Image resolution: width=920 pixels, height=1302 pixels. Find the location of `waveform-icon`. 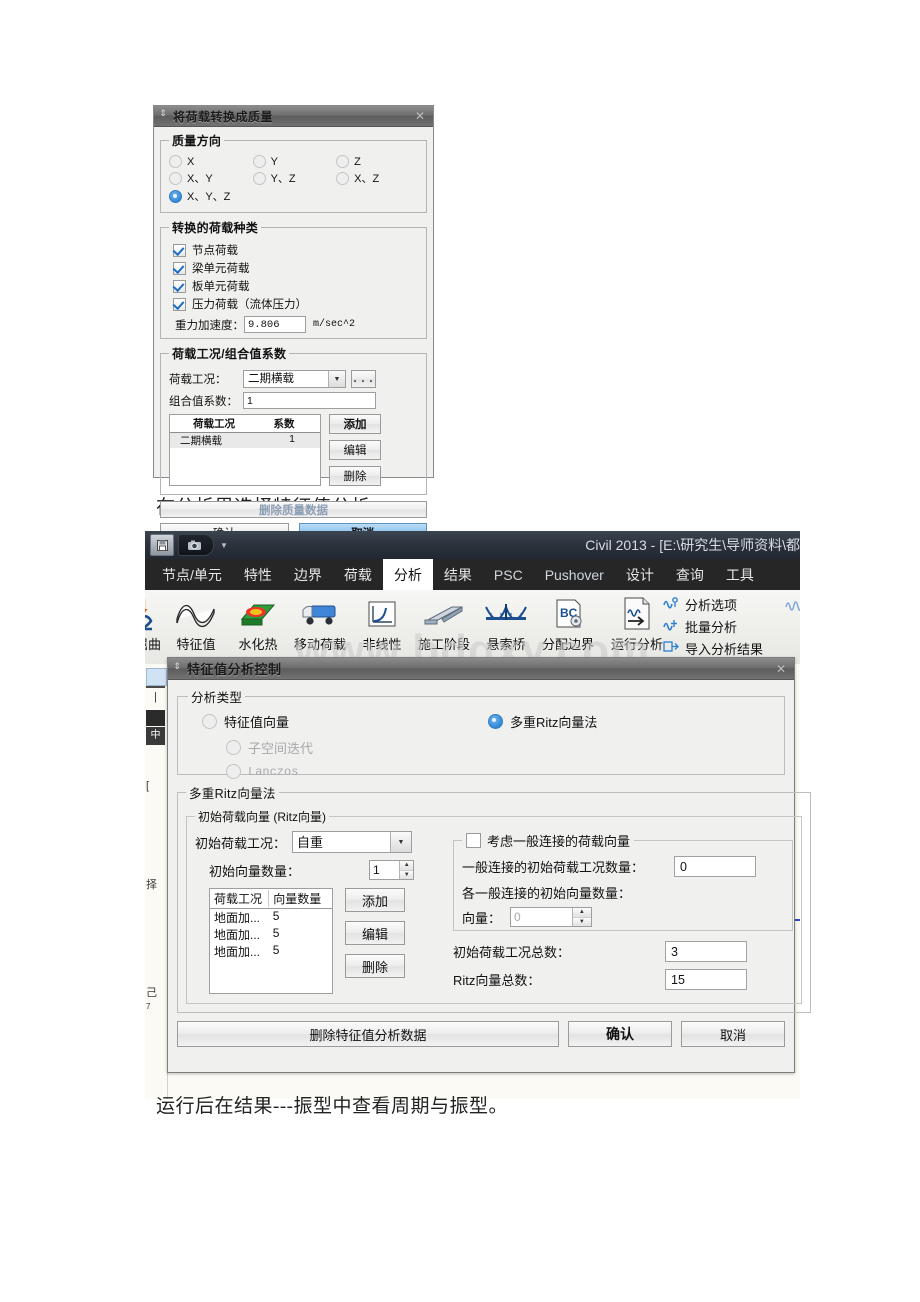

waveform-icon is located at coordinates (792, 607).